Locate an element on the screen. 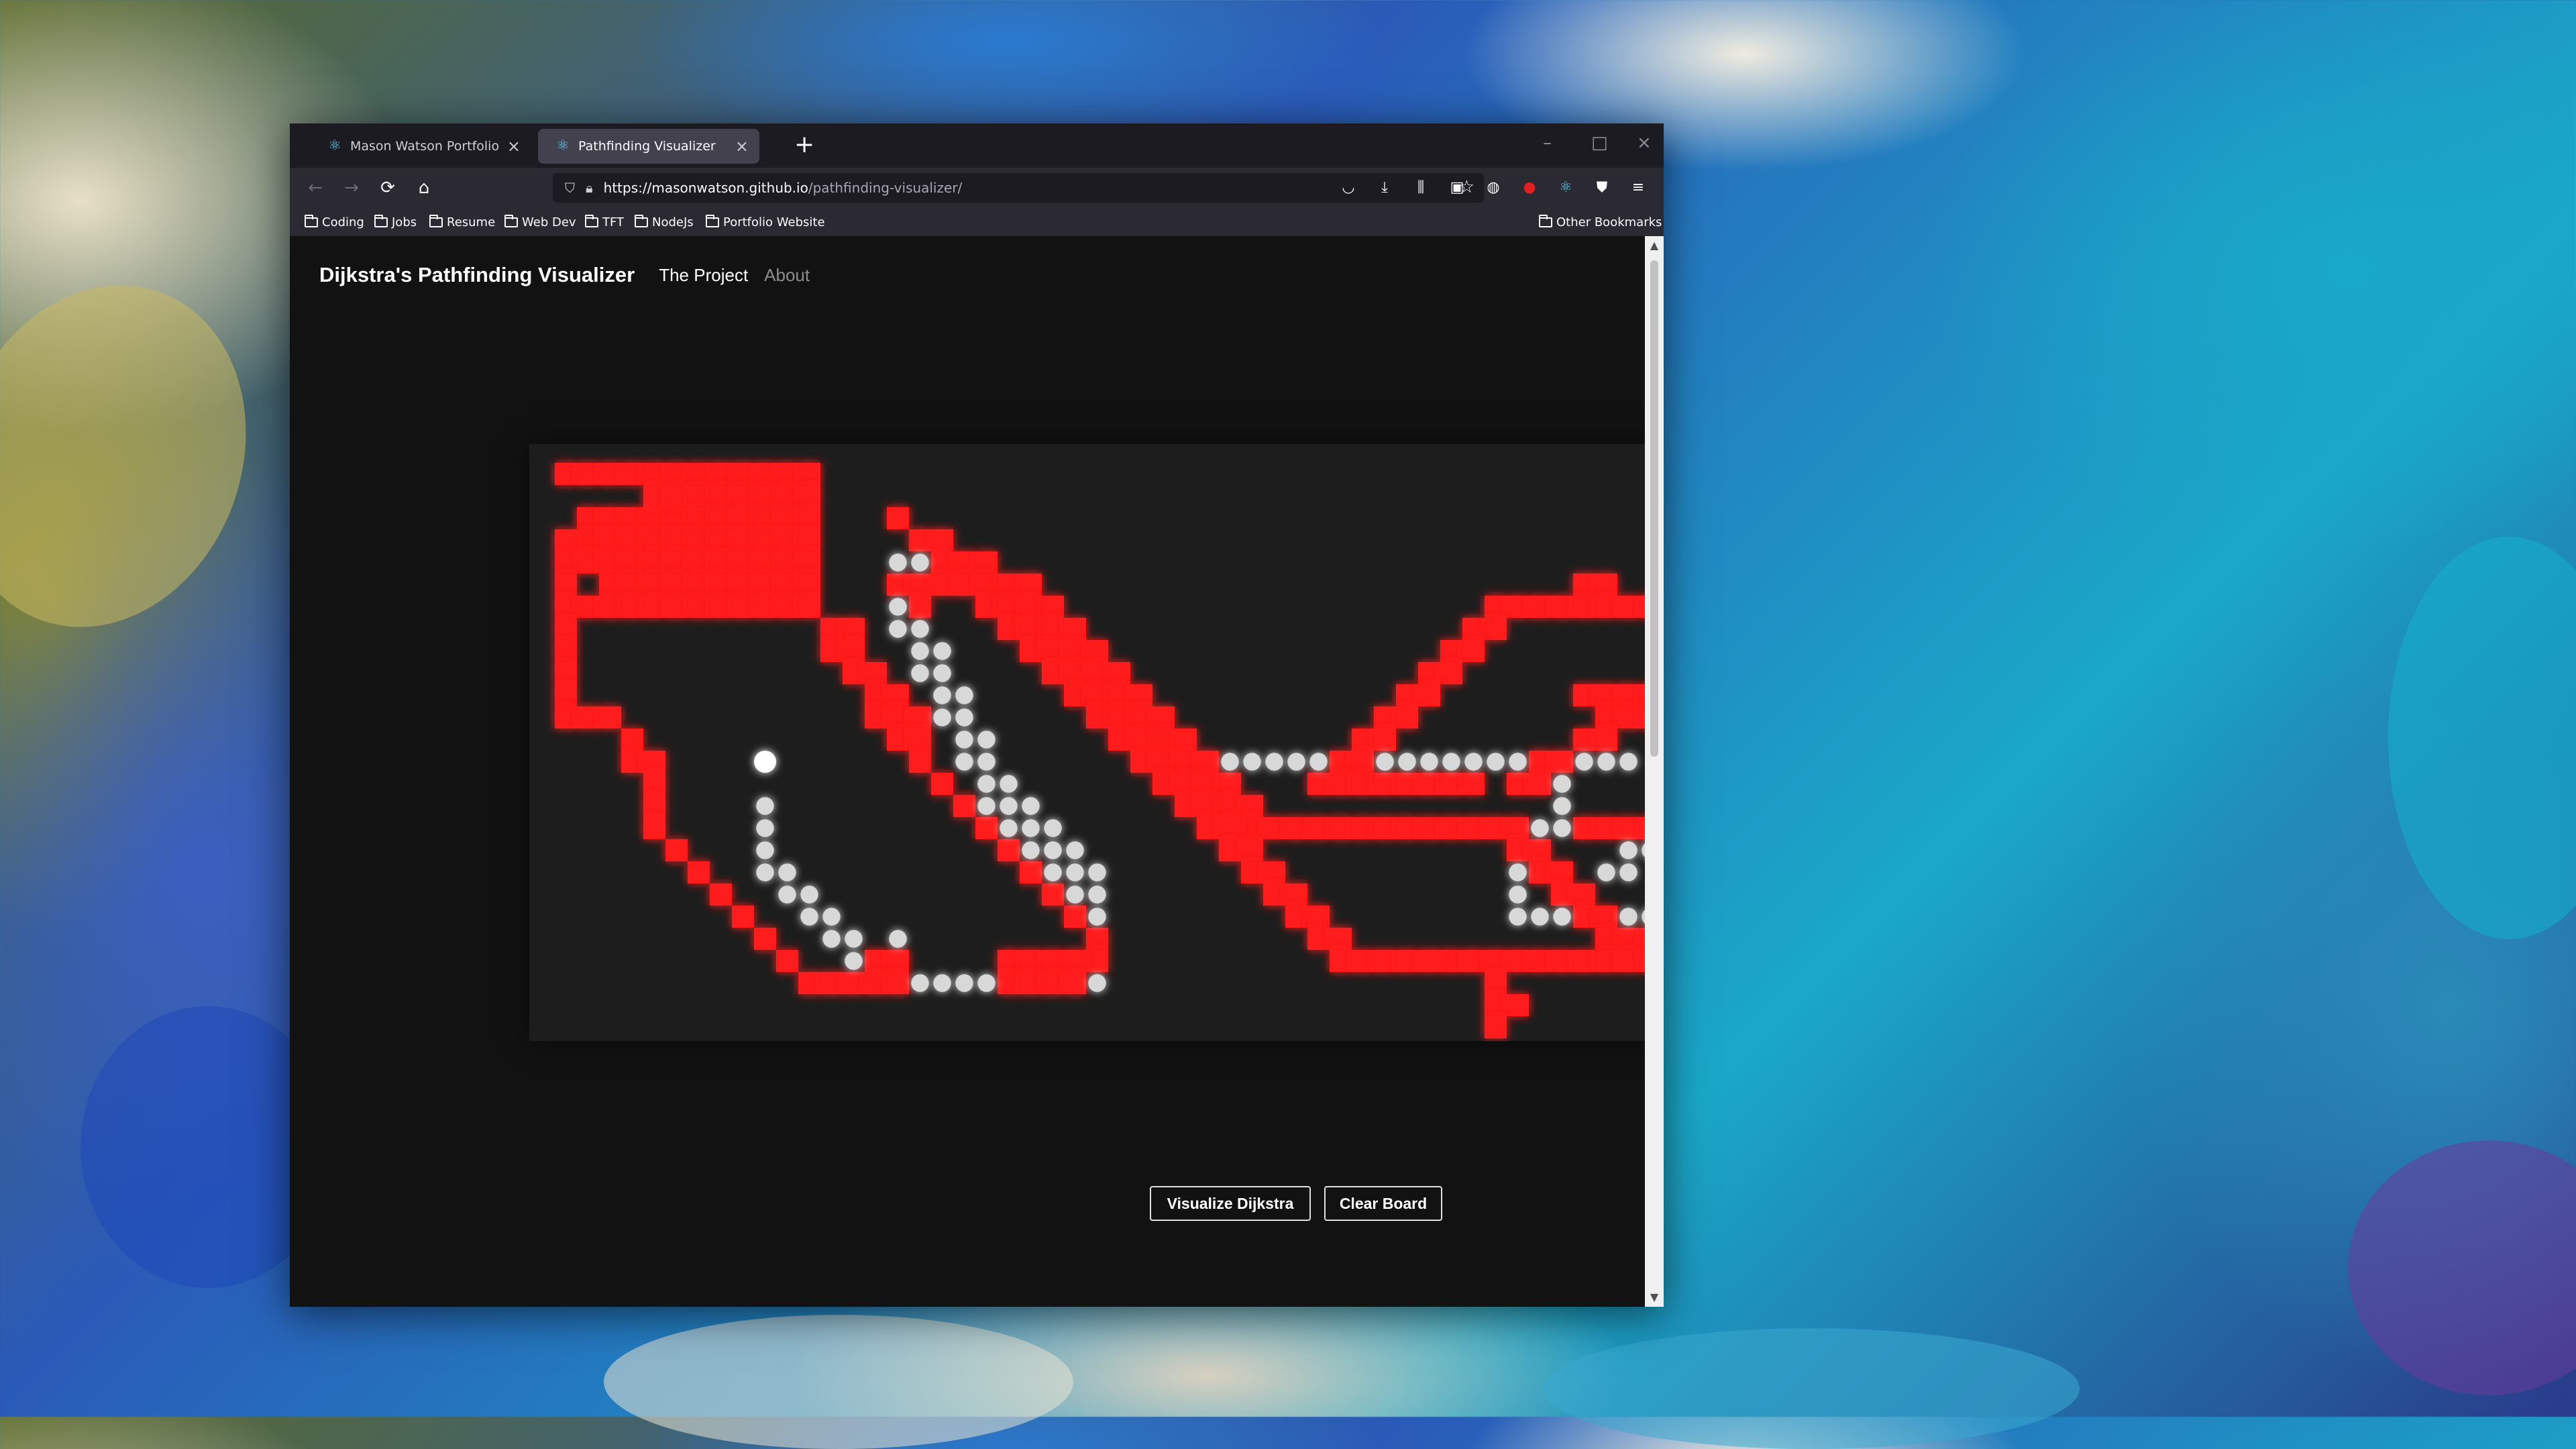 This screenshot has height=1449, width=2576. bookmark-folder: Jobs is located at coordinates (395, 222).